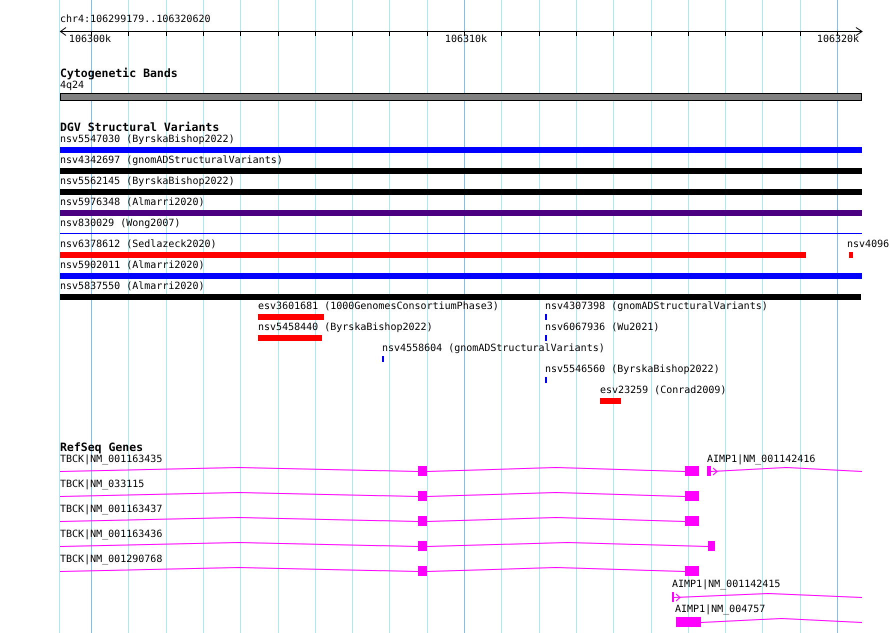 The width and height of the screenshot is (890, 633). What do you see at coordinates (345, 328) in the screenshot?
I see `feature-label: nsv5458440 (ByrskaBishop2022)` at bounding box center [345, 328].